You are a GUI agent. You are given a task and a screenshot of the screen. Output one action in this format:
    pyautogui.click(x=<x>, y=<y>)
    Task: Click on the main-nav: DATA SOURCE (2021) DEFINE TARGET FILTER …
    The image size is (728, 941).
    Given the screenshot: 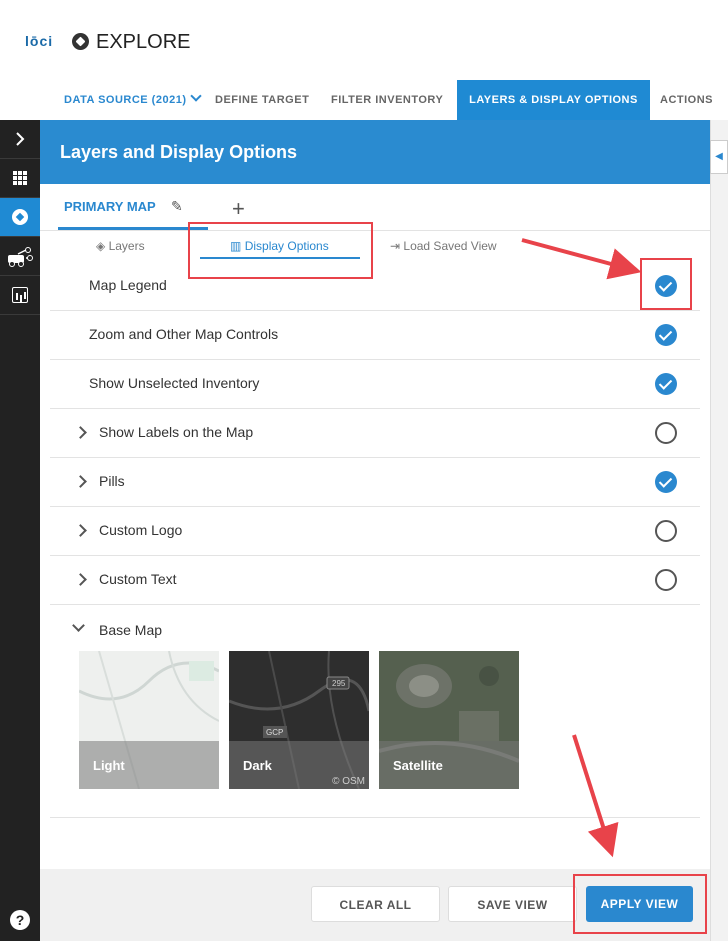 What is the action you would take?
    pyautogui.click(x=364, y=100)
    